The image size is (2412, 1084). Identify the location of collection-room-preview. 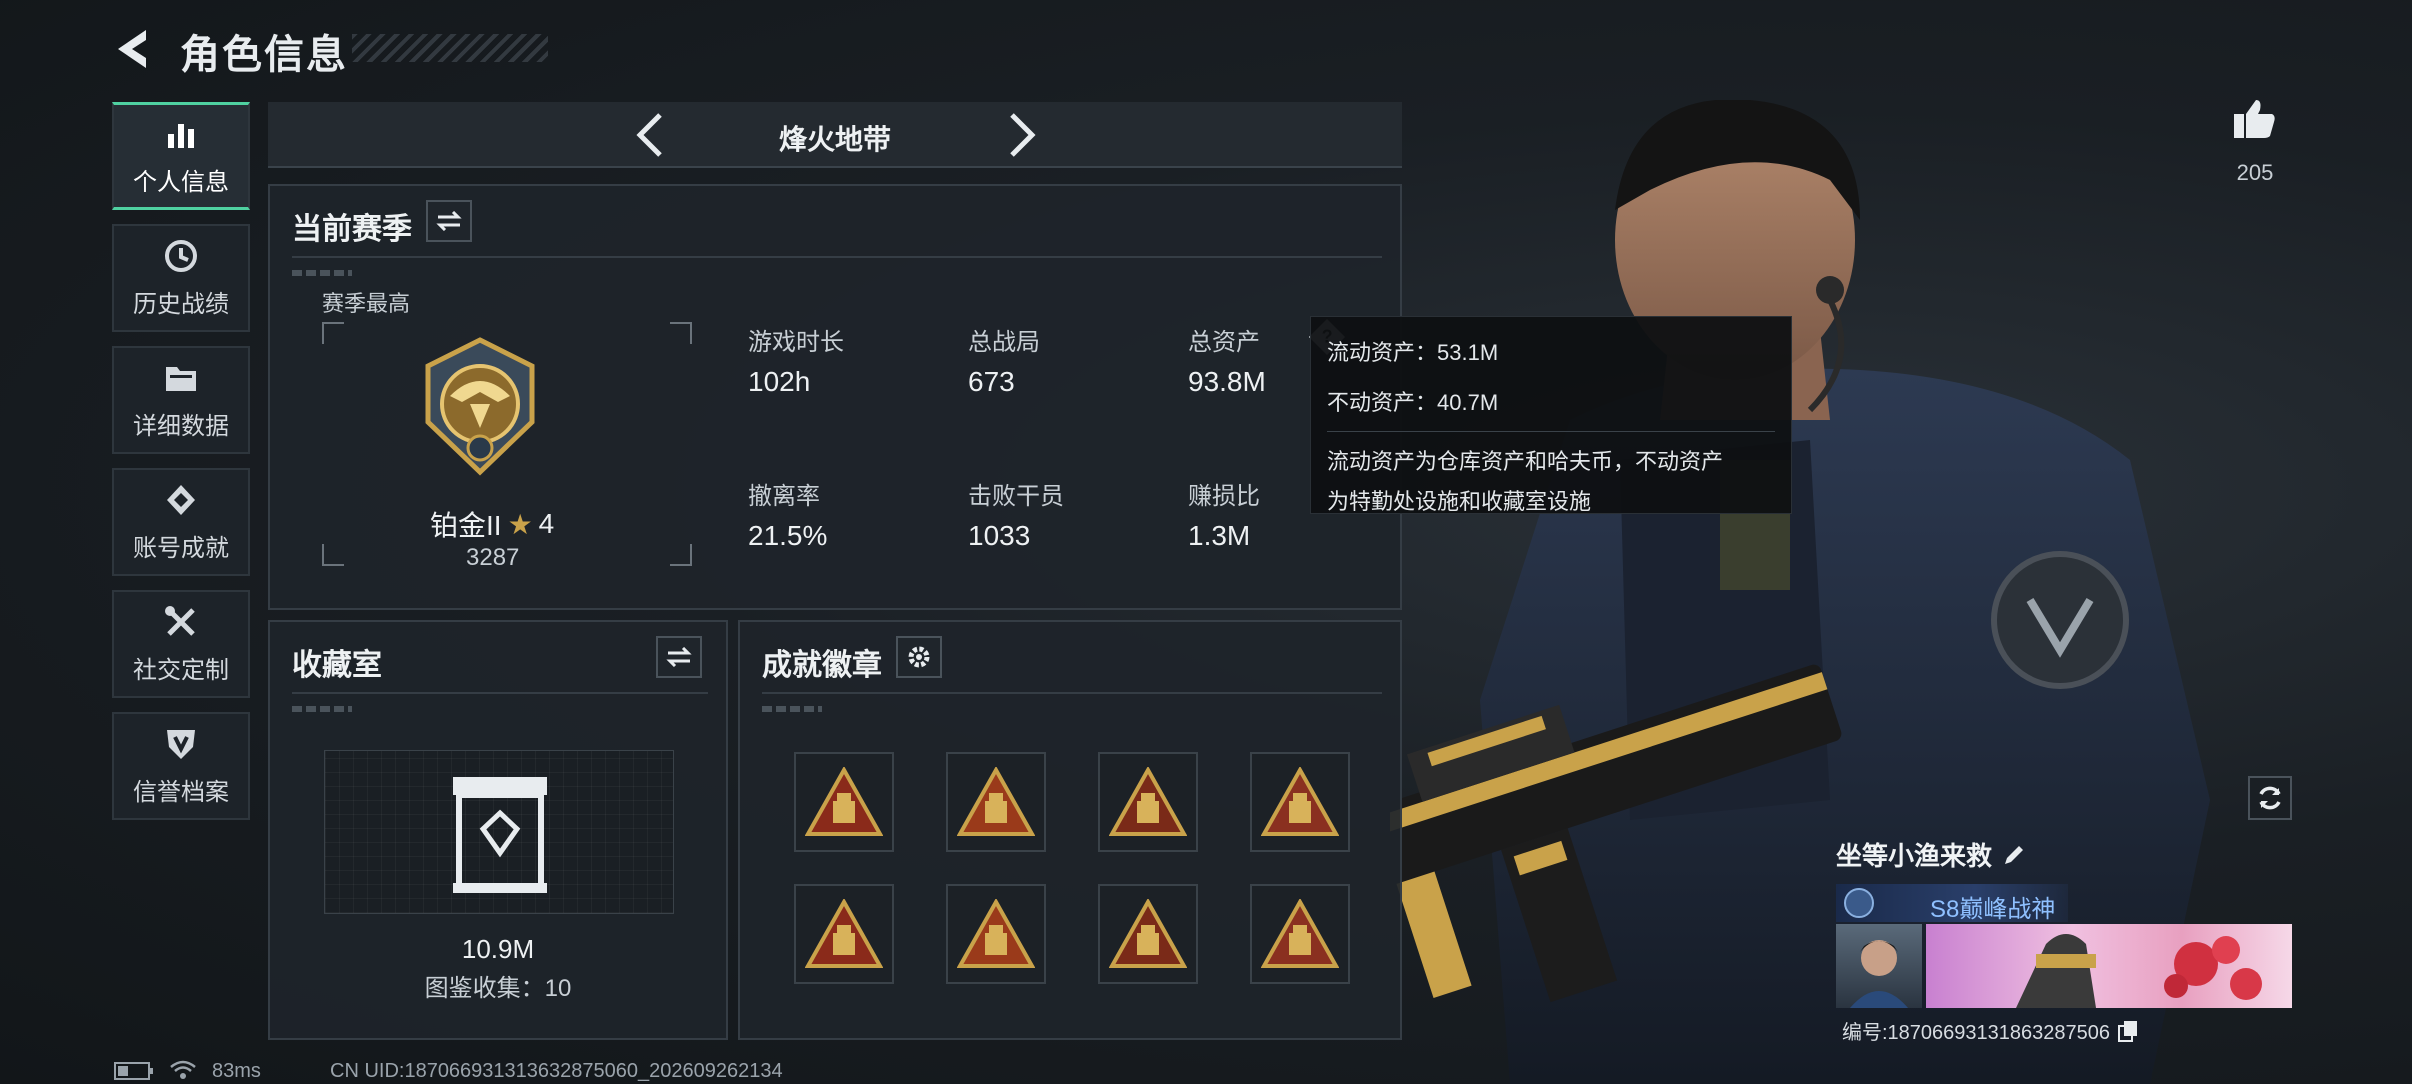
(499, 832).